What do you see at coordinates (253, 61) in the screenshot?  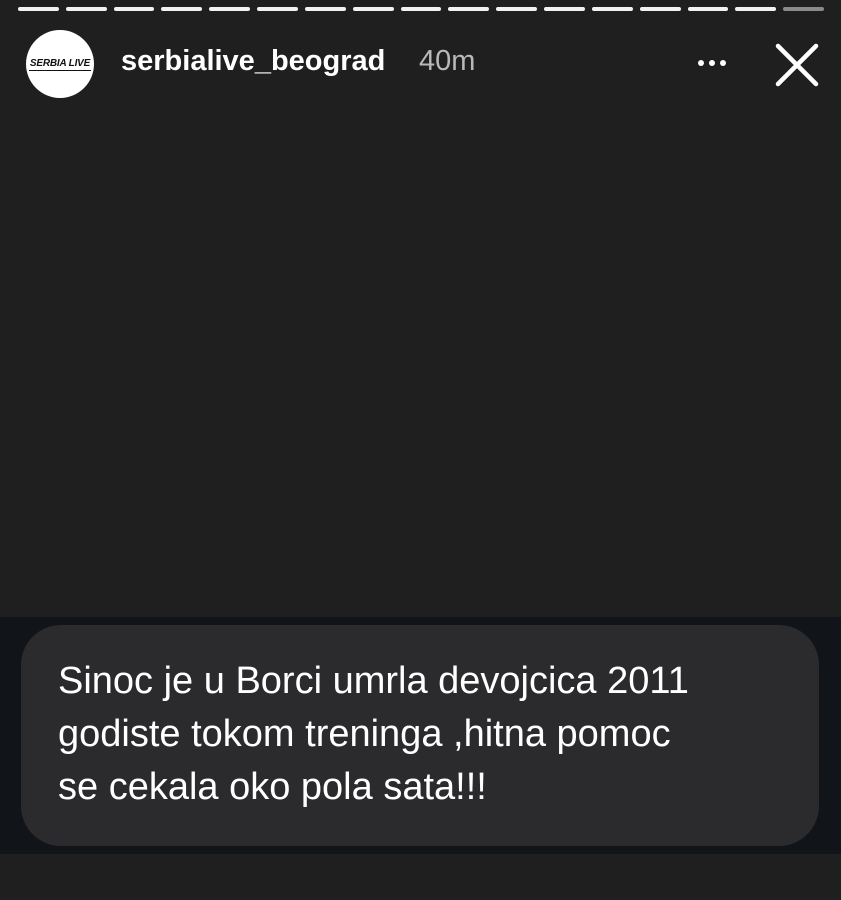 I see `username: serbialive_beograd` at bounding box center [253, 61].